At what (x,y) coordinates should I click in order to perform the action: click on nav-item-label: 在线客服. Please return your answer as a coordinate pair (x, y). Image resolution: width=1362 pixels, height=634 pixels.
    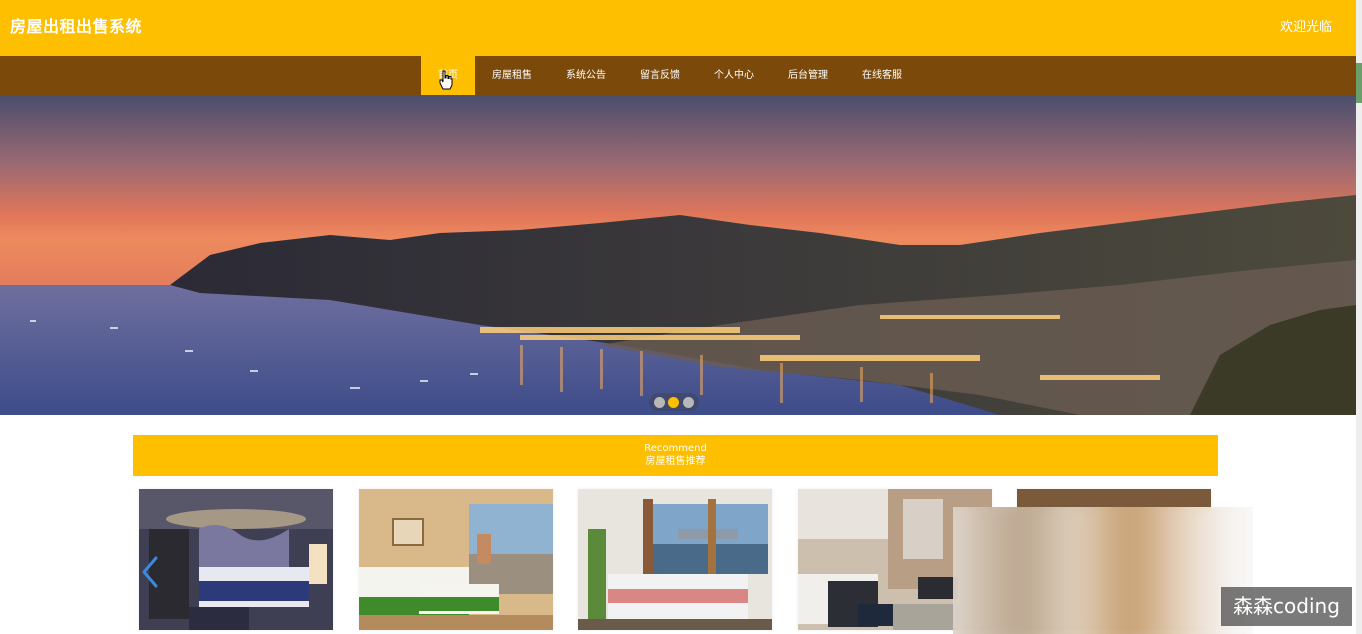
    Looking at the image, I should click on (882, 75).